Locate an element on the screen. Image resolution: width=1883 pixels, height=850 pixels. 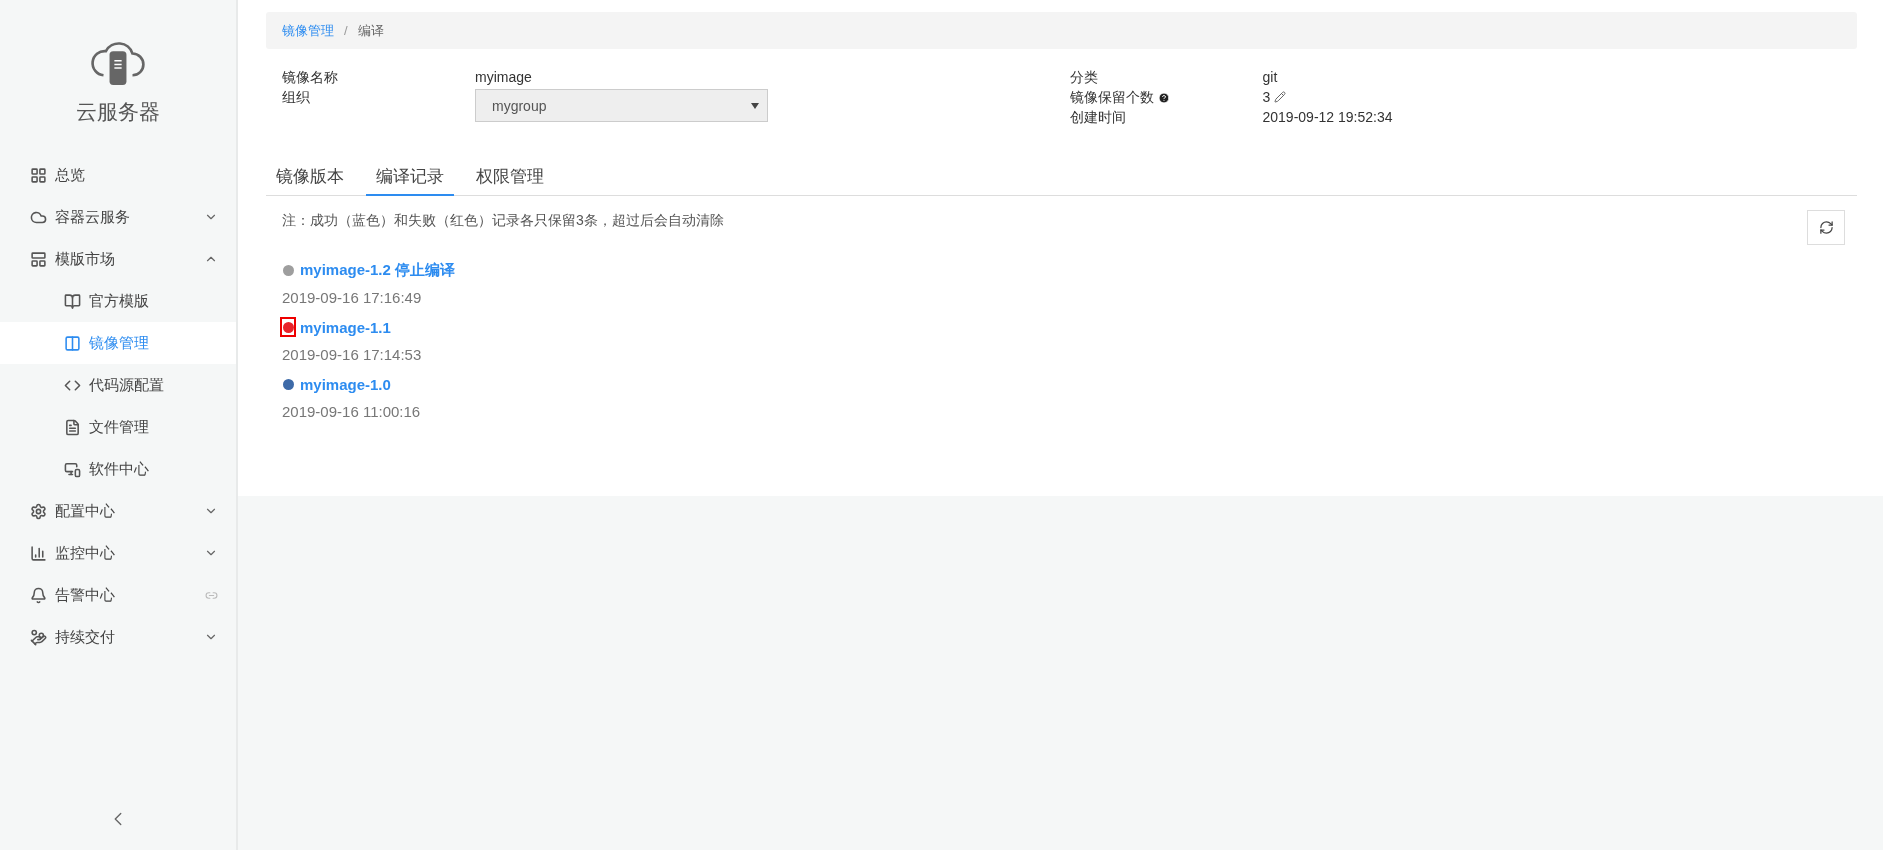
app-title: 云服务器 is located at coordinates (118, 112).